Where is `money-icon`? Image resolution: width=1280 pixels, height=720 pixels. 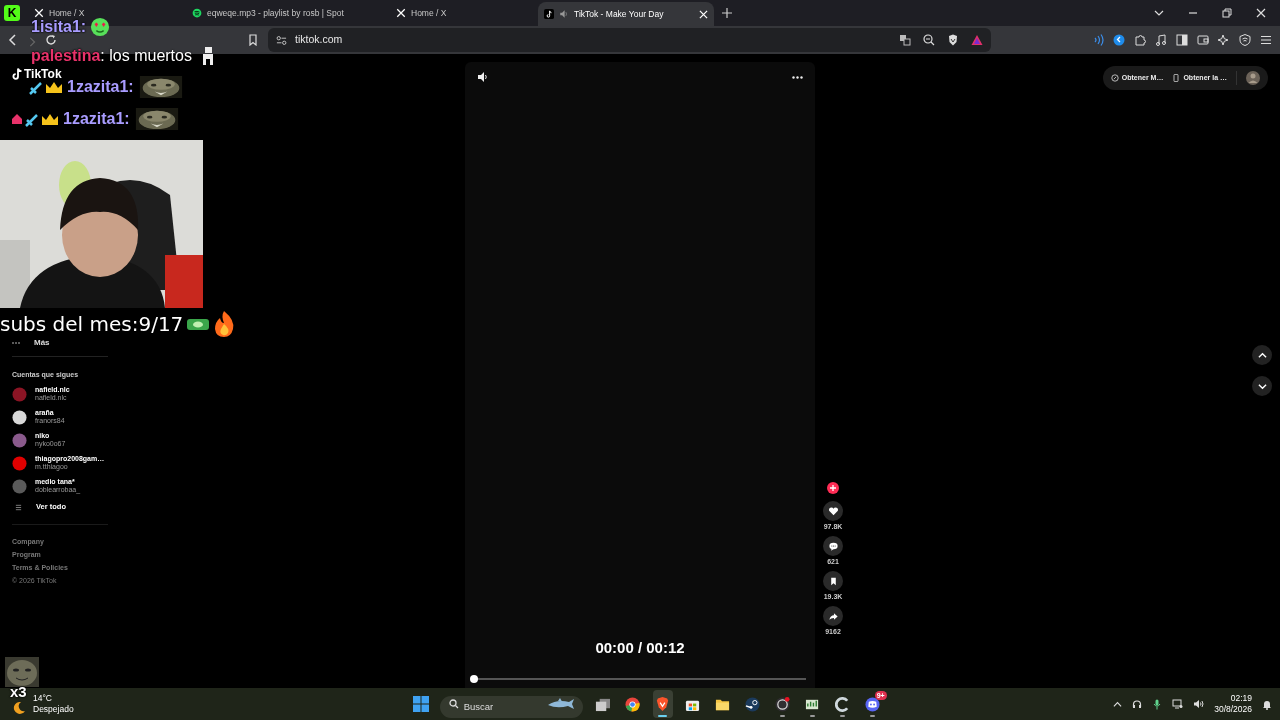
money-icon is located at coordinates (198, 324).